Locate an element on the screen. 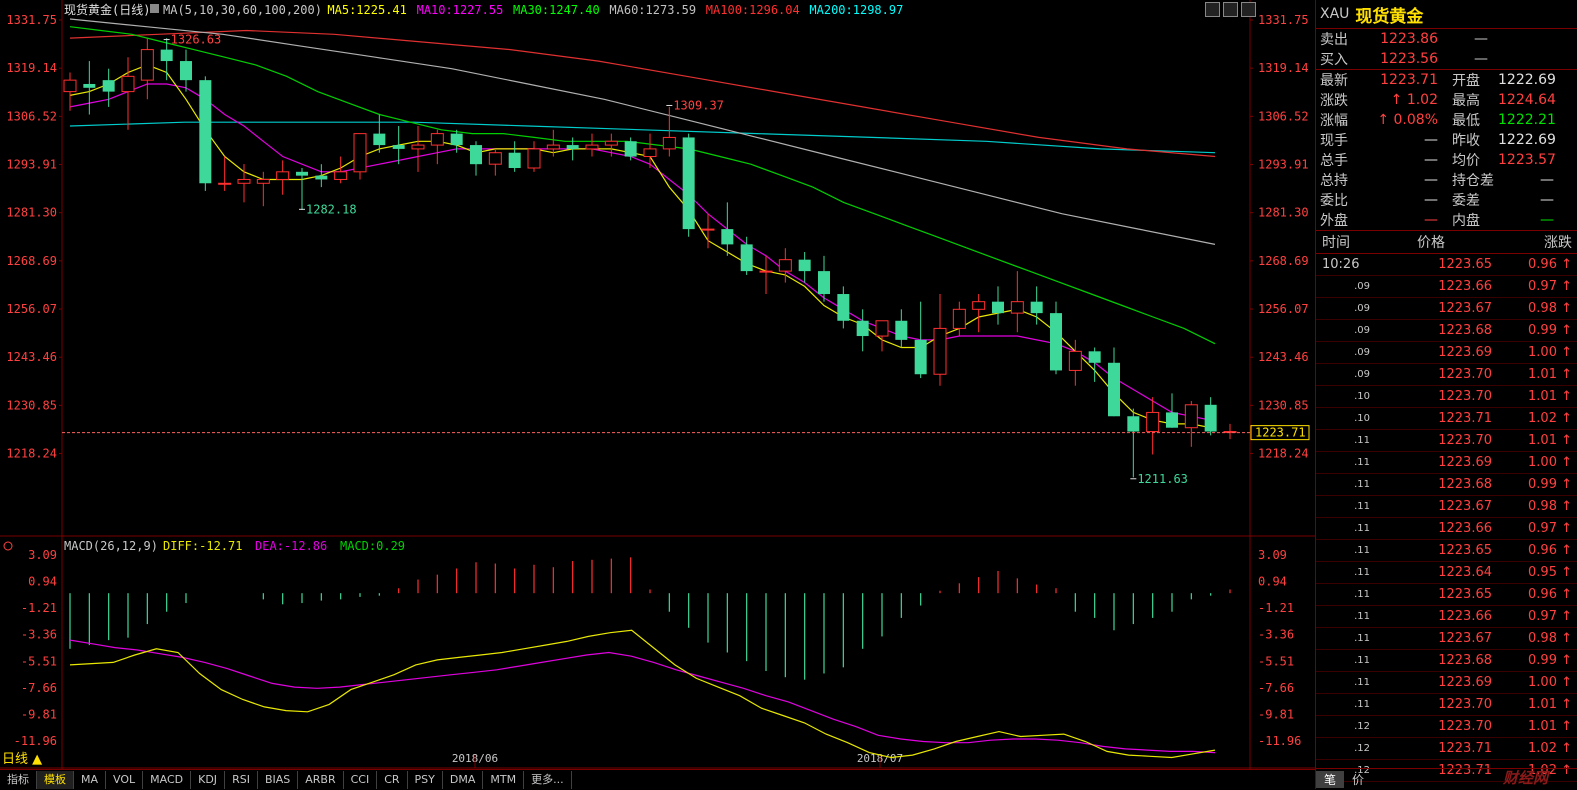 Image resolution: width=1577 pixels, height=790 pixels. tick-row: .12 1223.70 1.01 ↑ is located at coordinates (1446, 727).